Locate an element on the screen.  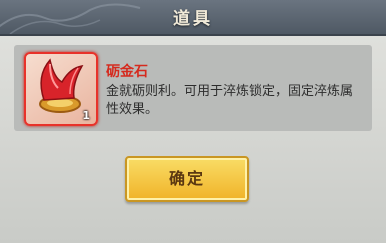
item-slot: 1 is located at coordinates (61, 89).